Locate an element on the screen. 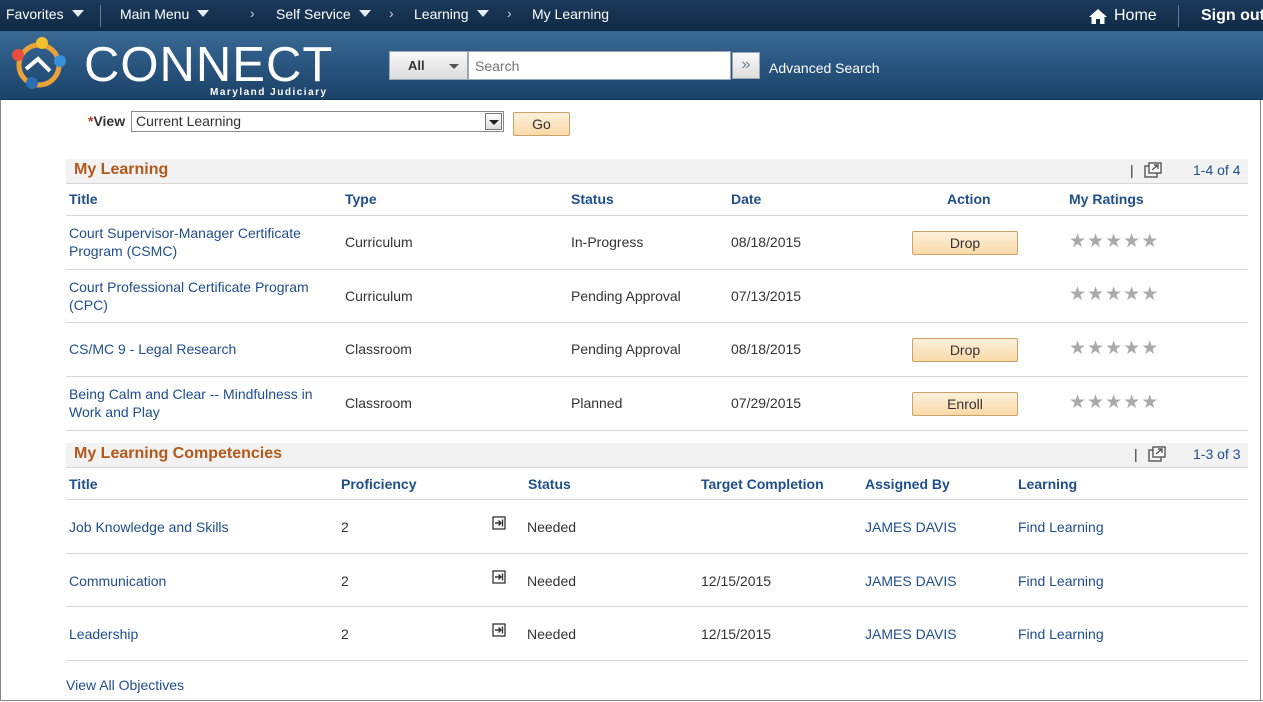 Image resolution: width=1263 pixels, height=702 pixels. learning-status: Pending Approval is located at coordinates (626, 349).